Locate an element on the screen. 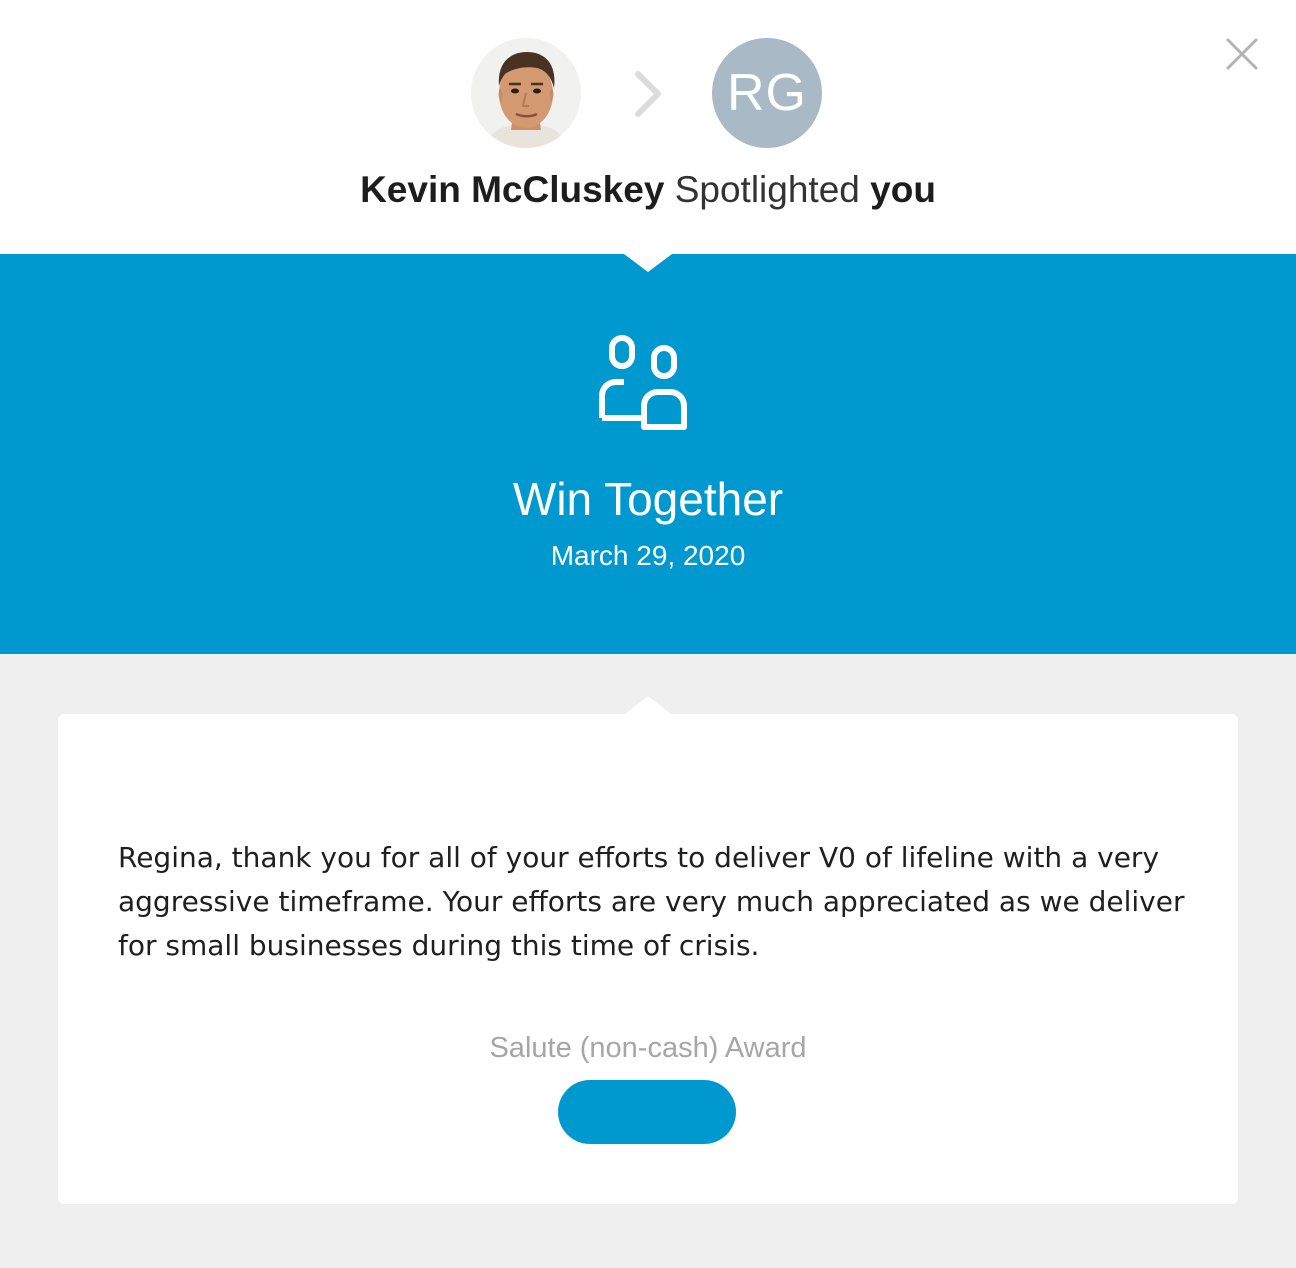  spotlight-headline: Kevin McCluskey Spotlighted you is located at coordinates (648, 190).